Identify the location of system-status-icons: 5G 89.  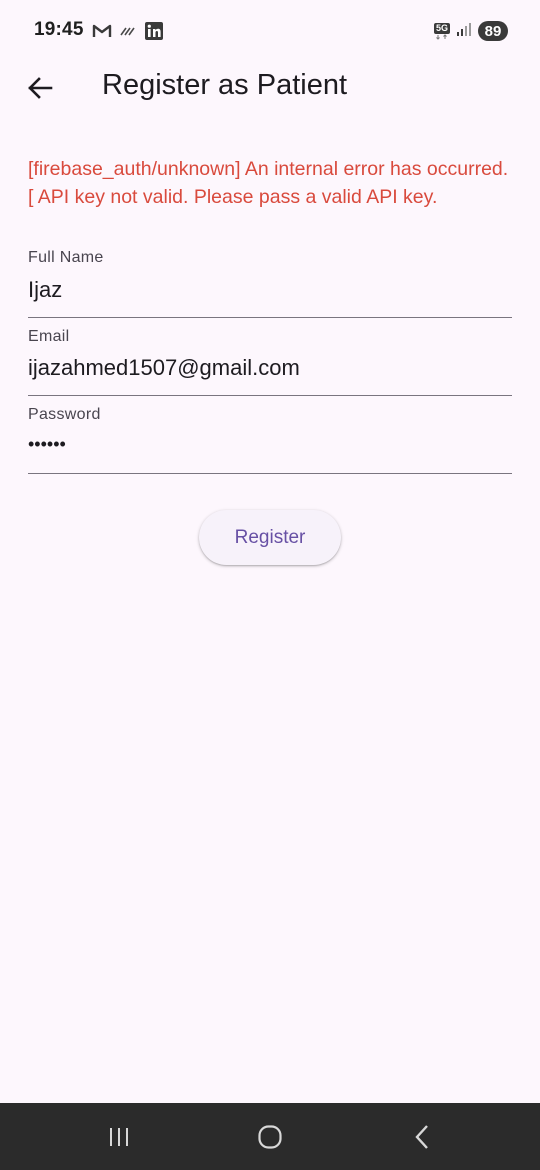
(471, 31).